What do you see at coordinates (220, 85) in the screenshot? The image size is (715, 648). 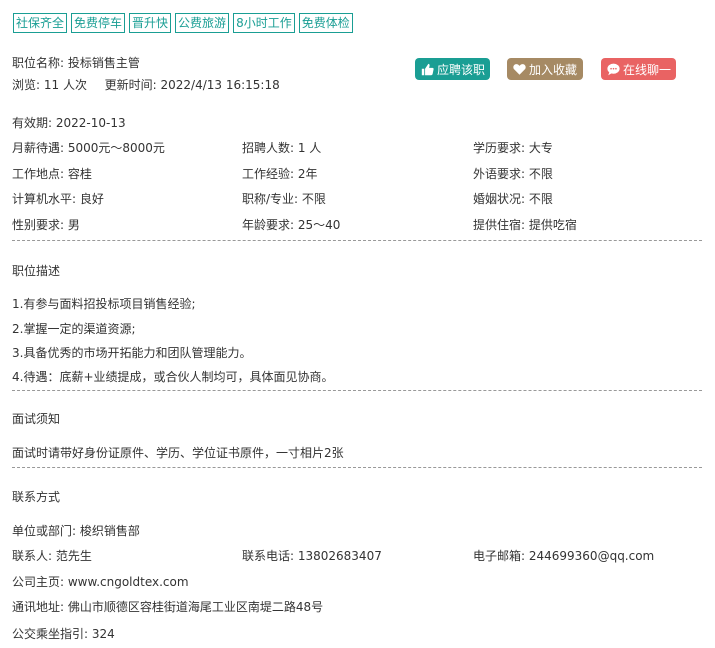 I see `updated-value: 2022/4/13 16:15:18` at bounding box center [220, 85].